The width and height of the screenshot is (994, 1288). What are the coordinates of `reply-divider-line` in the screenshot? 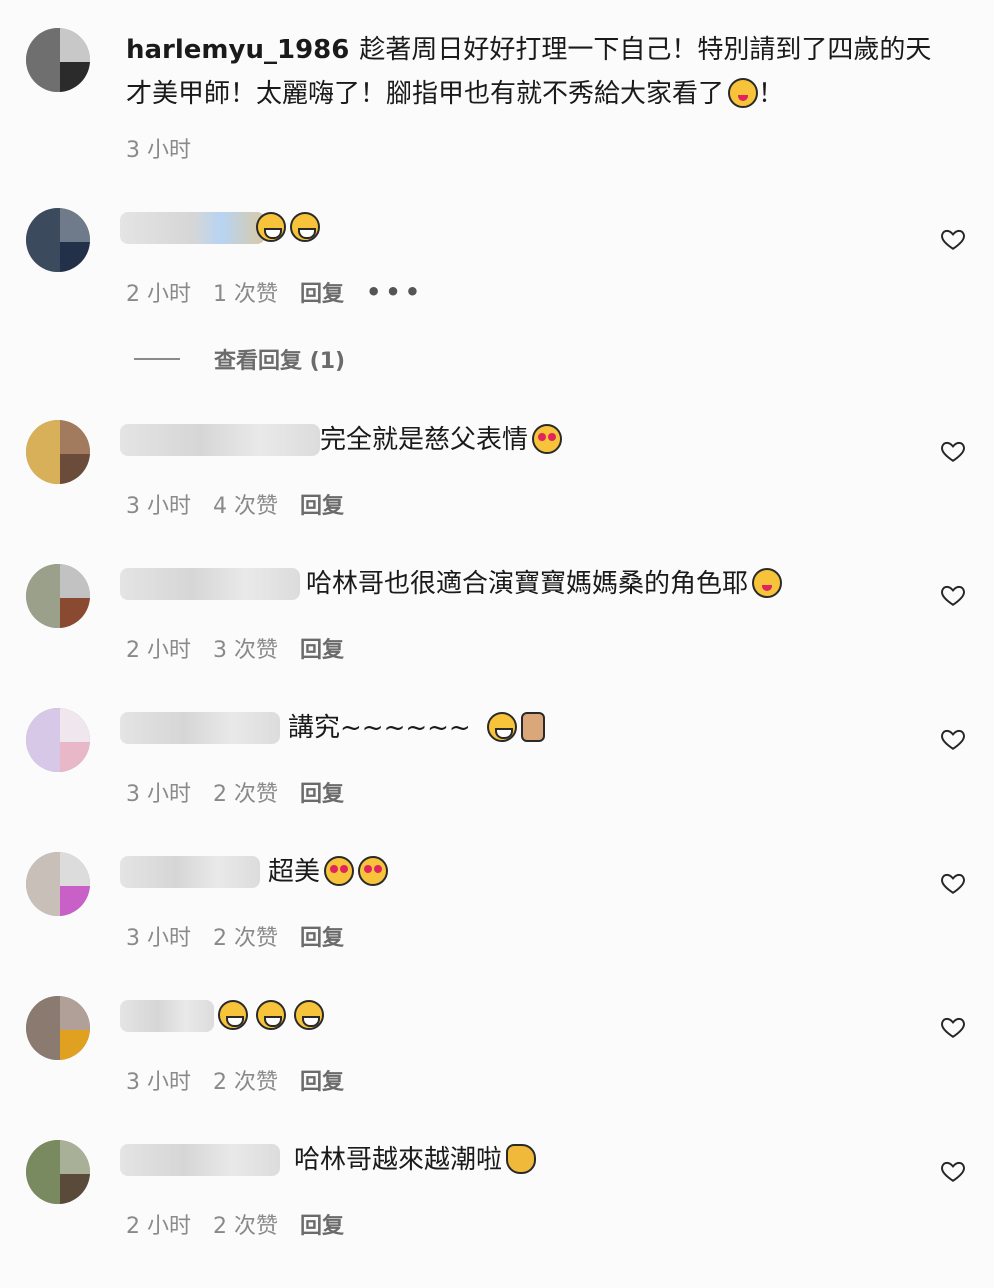 It's located at (157, 359).